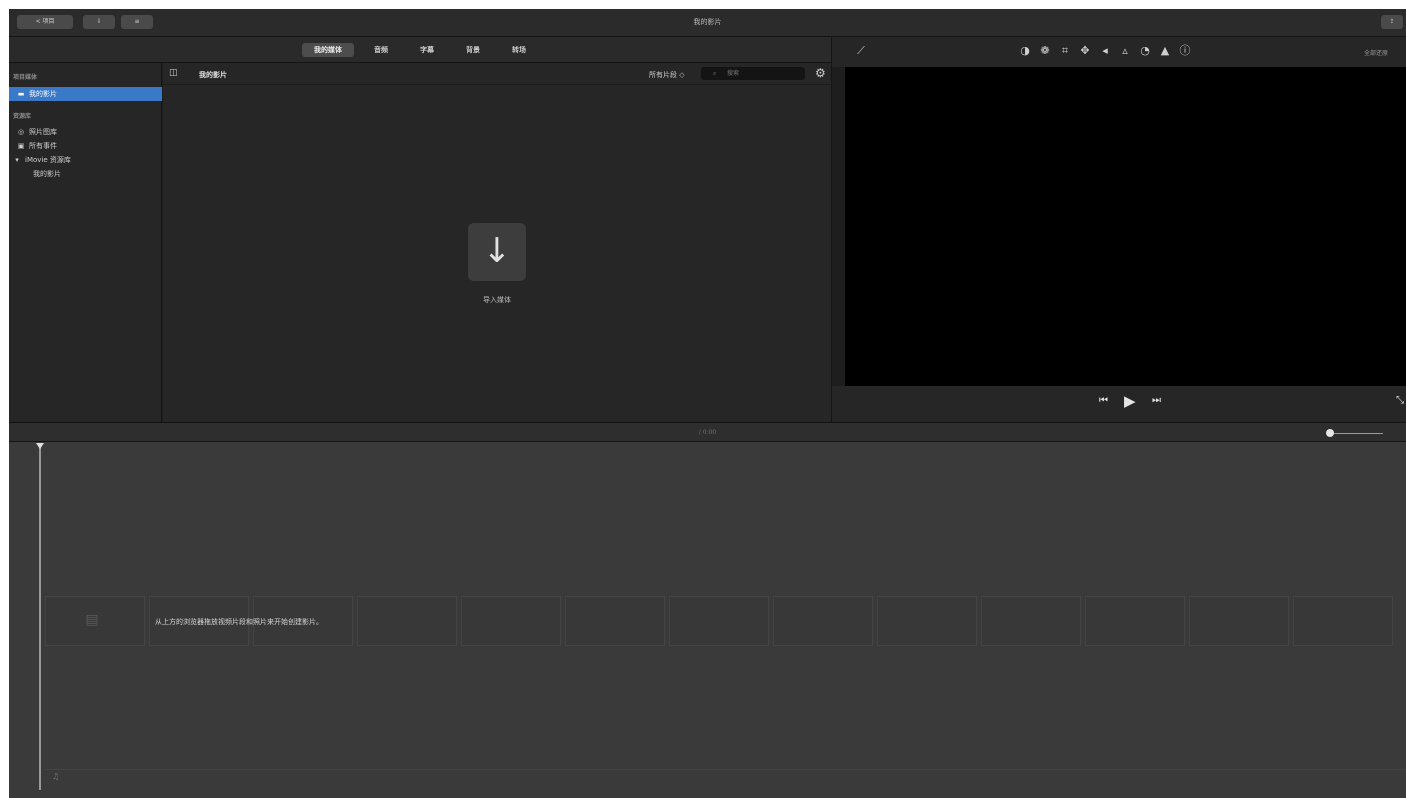  I want to click on photos-icon: ◎, so click(21, 132).